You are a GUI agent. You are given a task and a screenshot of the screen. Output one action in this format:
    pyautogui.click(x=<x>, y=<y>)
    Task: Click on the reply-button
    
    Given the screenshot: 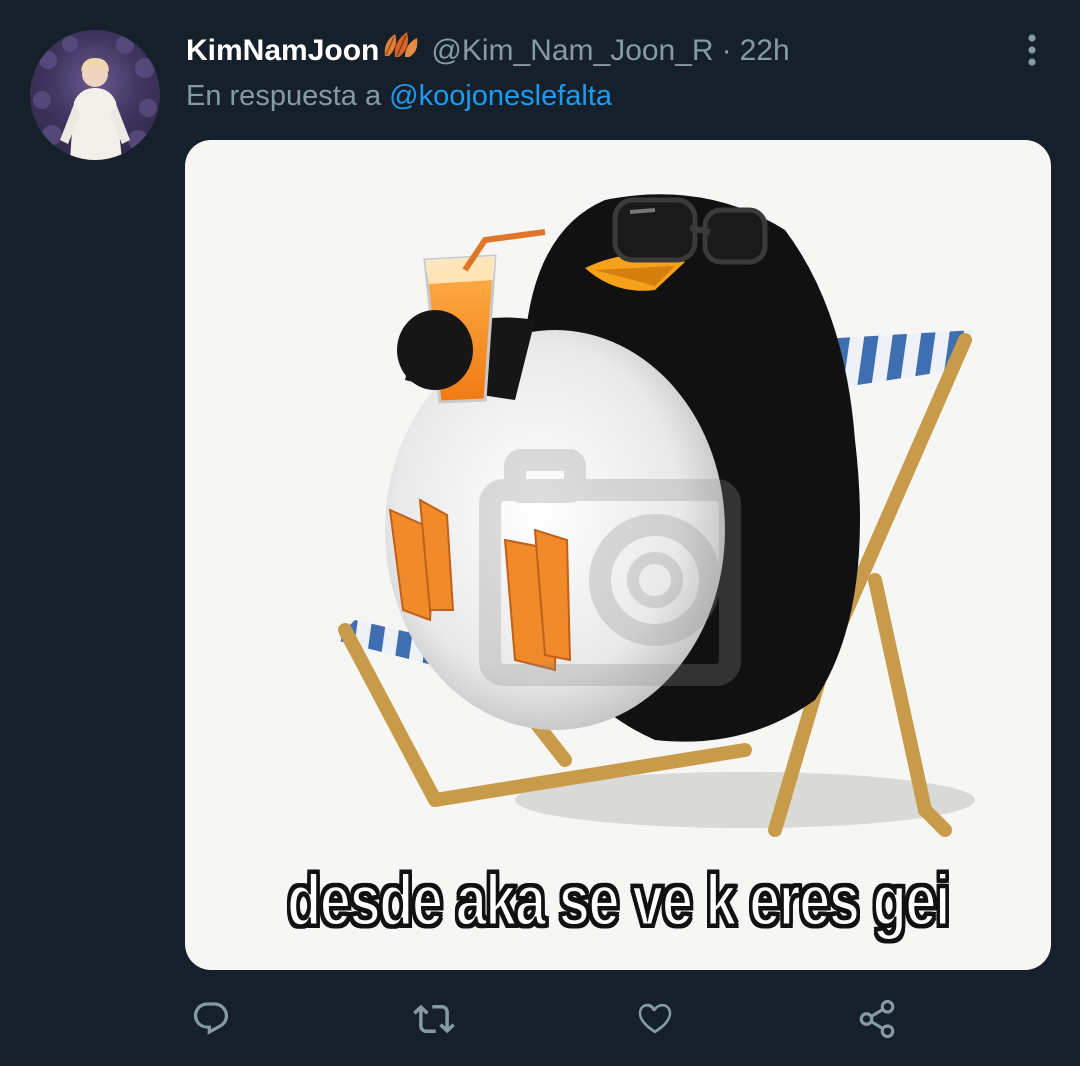 What is the action you would take?
    pyautogui.click(x=211, y=1019)
    